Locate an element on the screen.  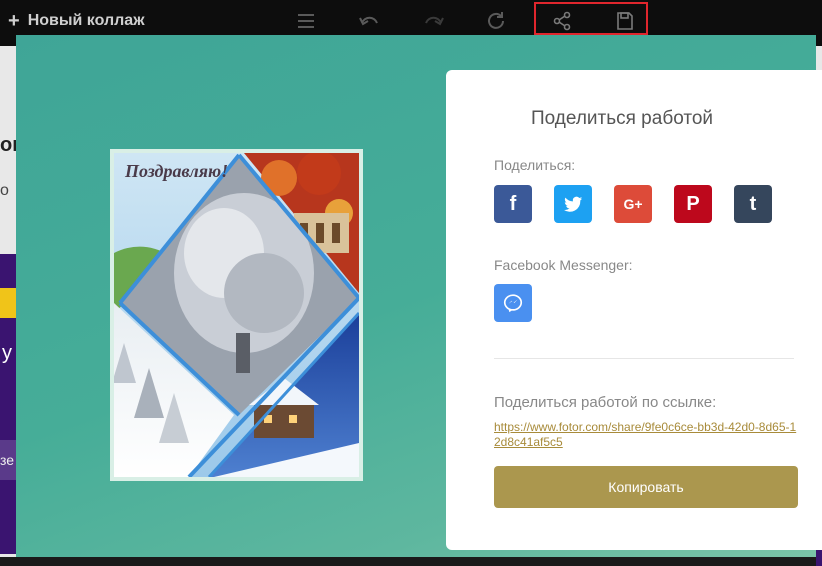
twitter-share-button is located at coordinates (573, 204).